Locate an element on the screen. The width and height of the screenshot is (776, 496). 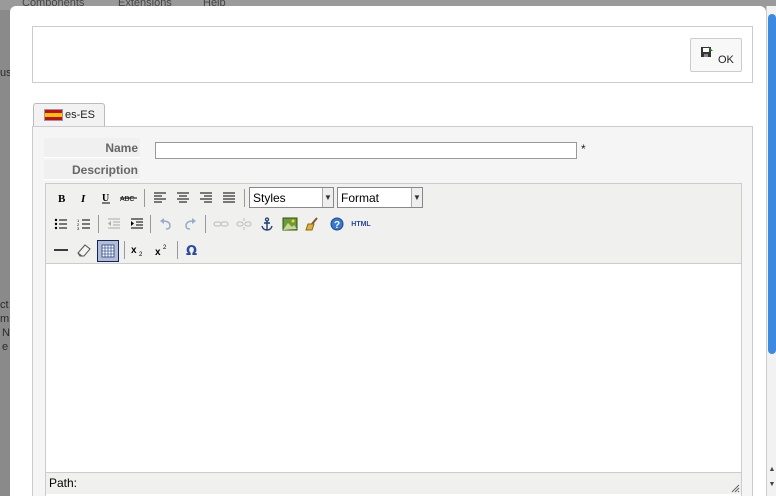
align-left-button is located at coordinates (160, 198).